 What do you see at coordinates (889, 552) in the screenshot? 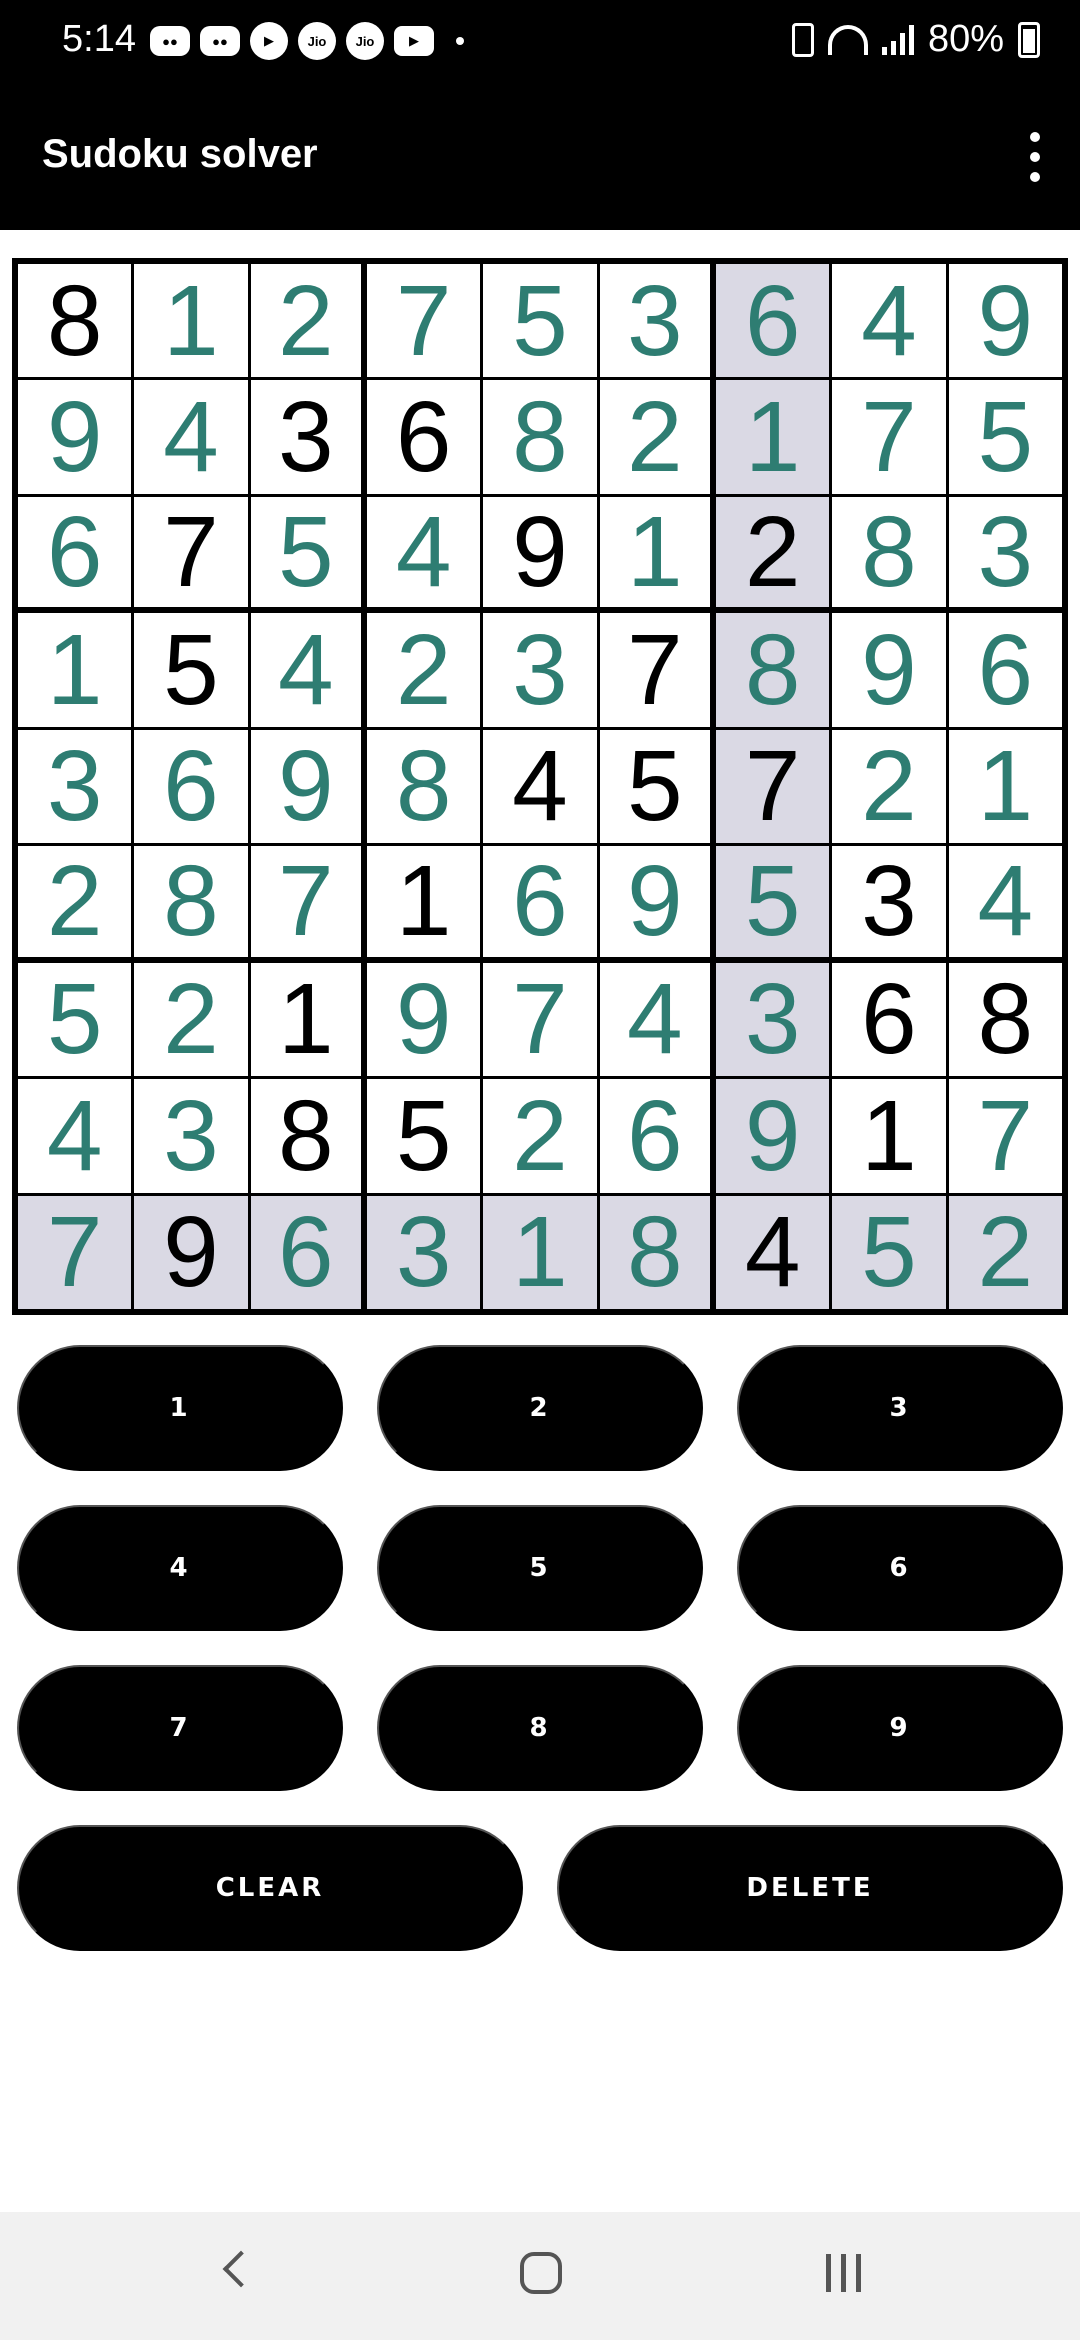
I see `sudoku-cell-r3-c8: 8` at bounding box center [889, 552].